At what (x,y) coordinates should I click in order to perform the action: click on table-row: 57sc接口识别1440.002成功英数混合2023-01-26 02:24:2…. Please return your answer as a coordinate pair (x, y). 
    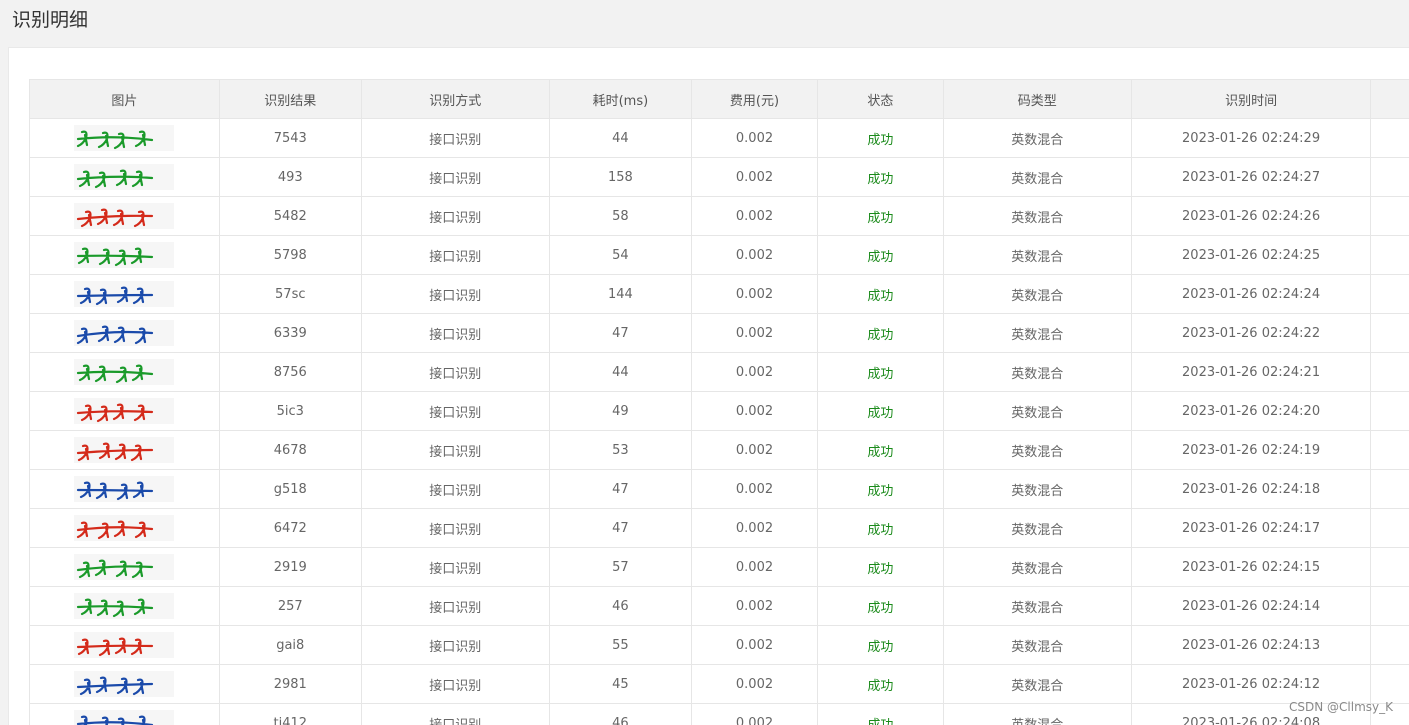
    Looking at the image, I should click on (719, 294).